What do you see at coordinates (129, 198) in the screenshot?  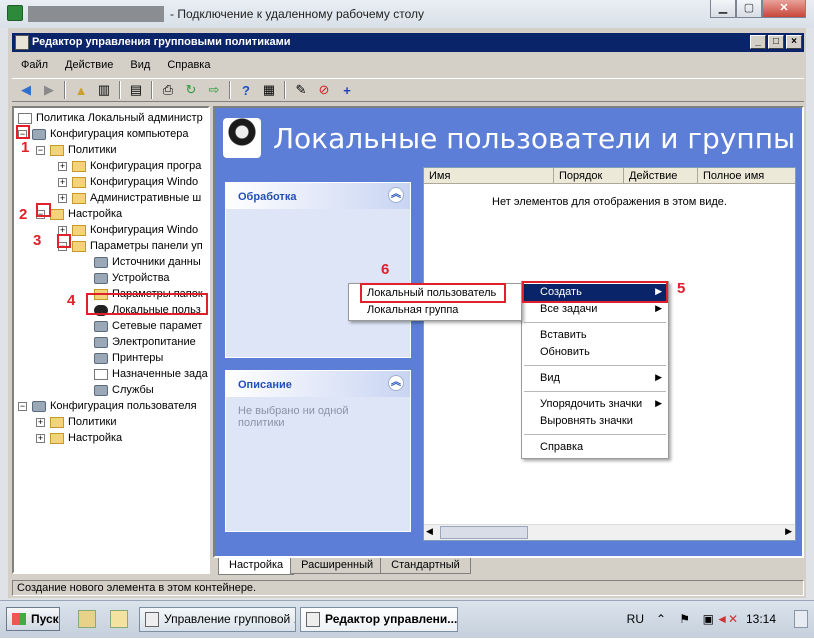 I see `tree-item-admin-templates: + Административные ш` at bounding box center [129, 198].